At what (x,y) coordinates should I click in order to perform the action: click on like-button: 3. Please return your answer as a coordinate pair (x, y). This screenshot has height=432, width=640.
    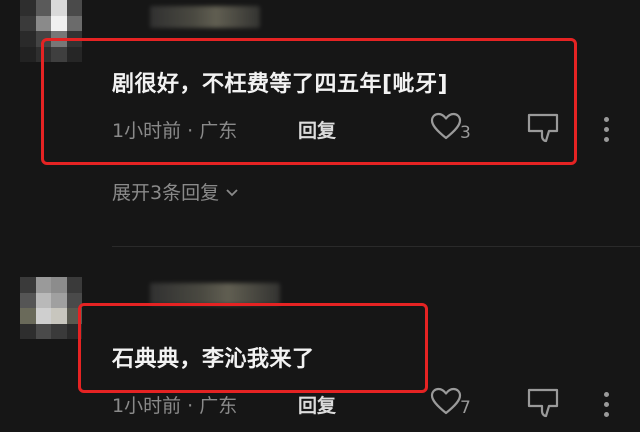
    Looking at the image, I should click on (450, 127).